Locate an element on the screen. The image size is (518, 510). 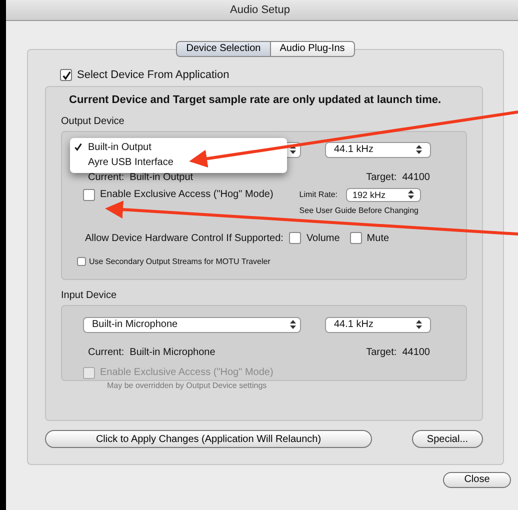
section-heading: Input Device is located at coordinates (89, 295).